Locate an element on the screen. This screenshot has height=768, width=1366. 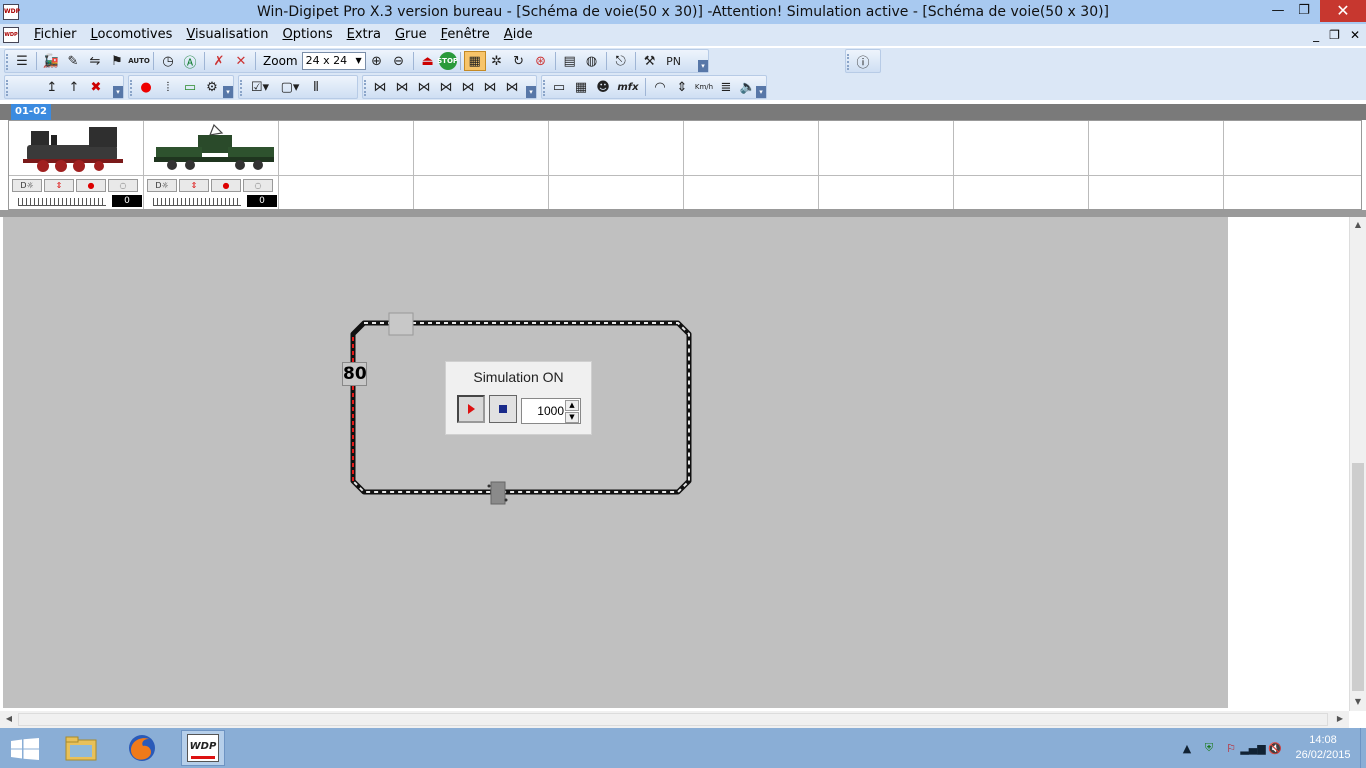
security-shield-icon: ⛨ is located at coordinates (1209, 748).